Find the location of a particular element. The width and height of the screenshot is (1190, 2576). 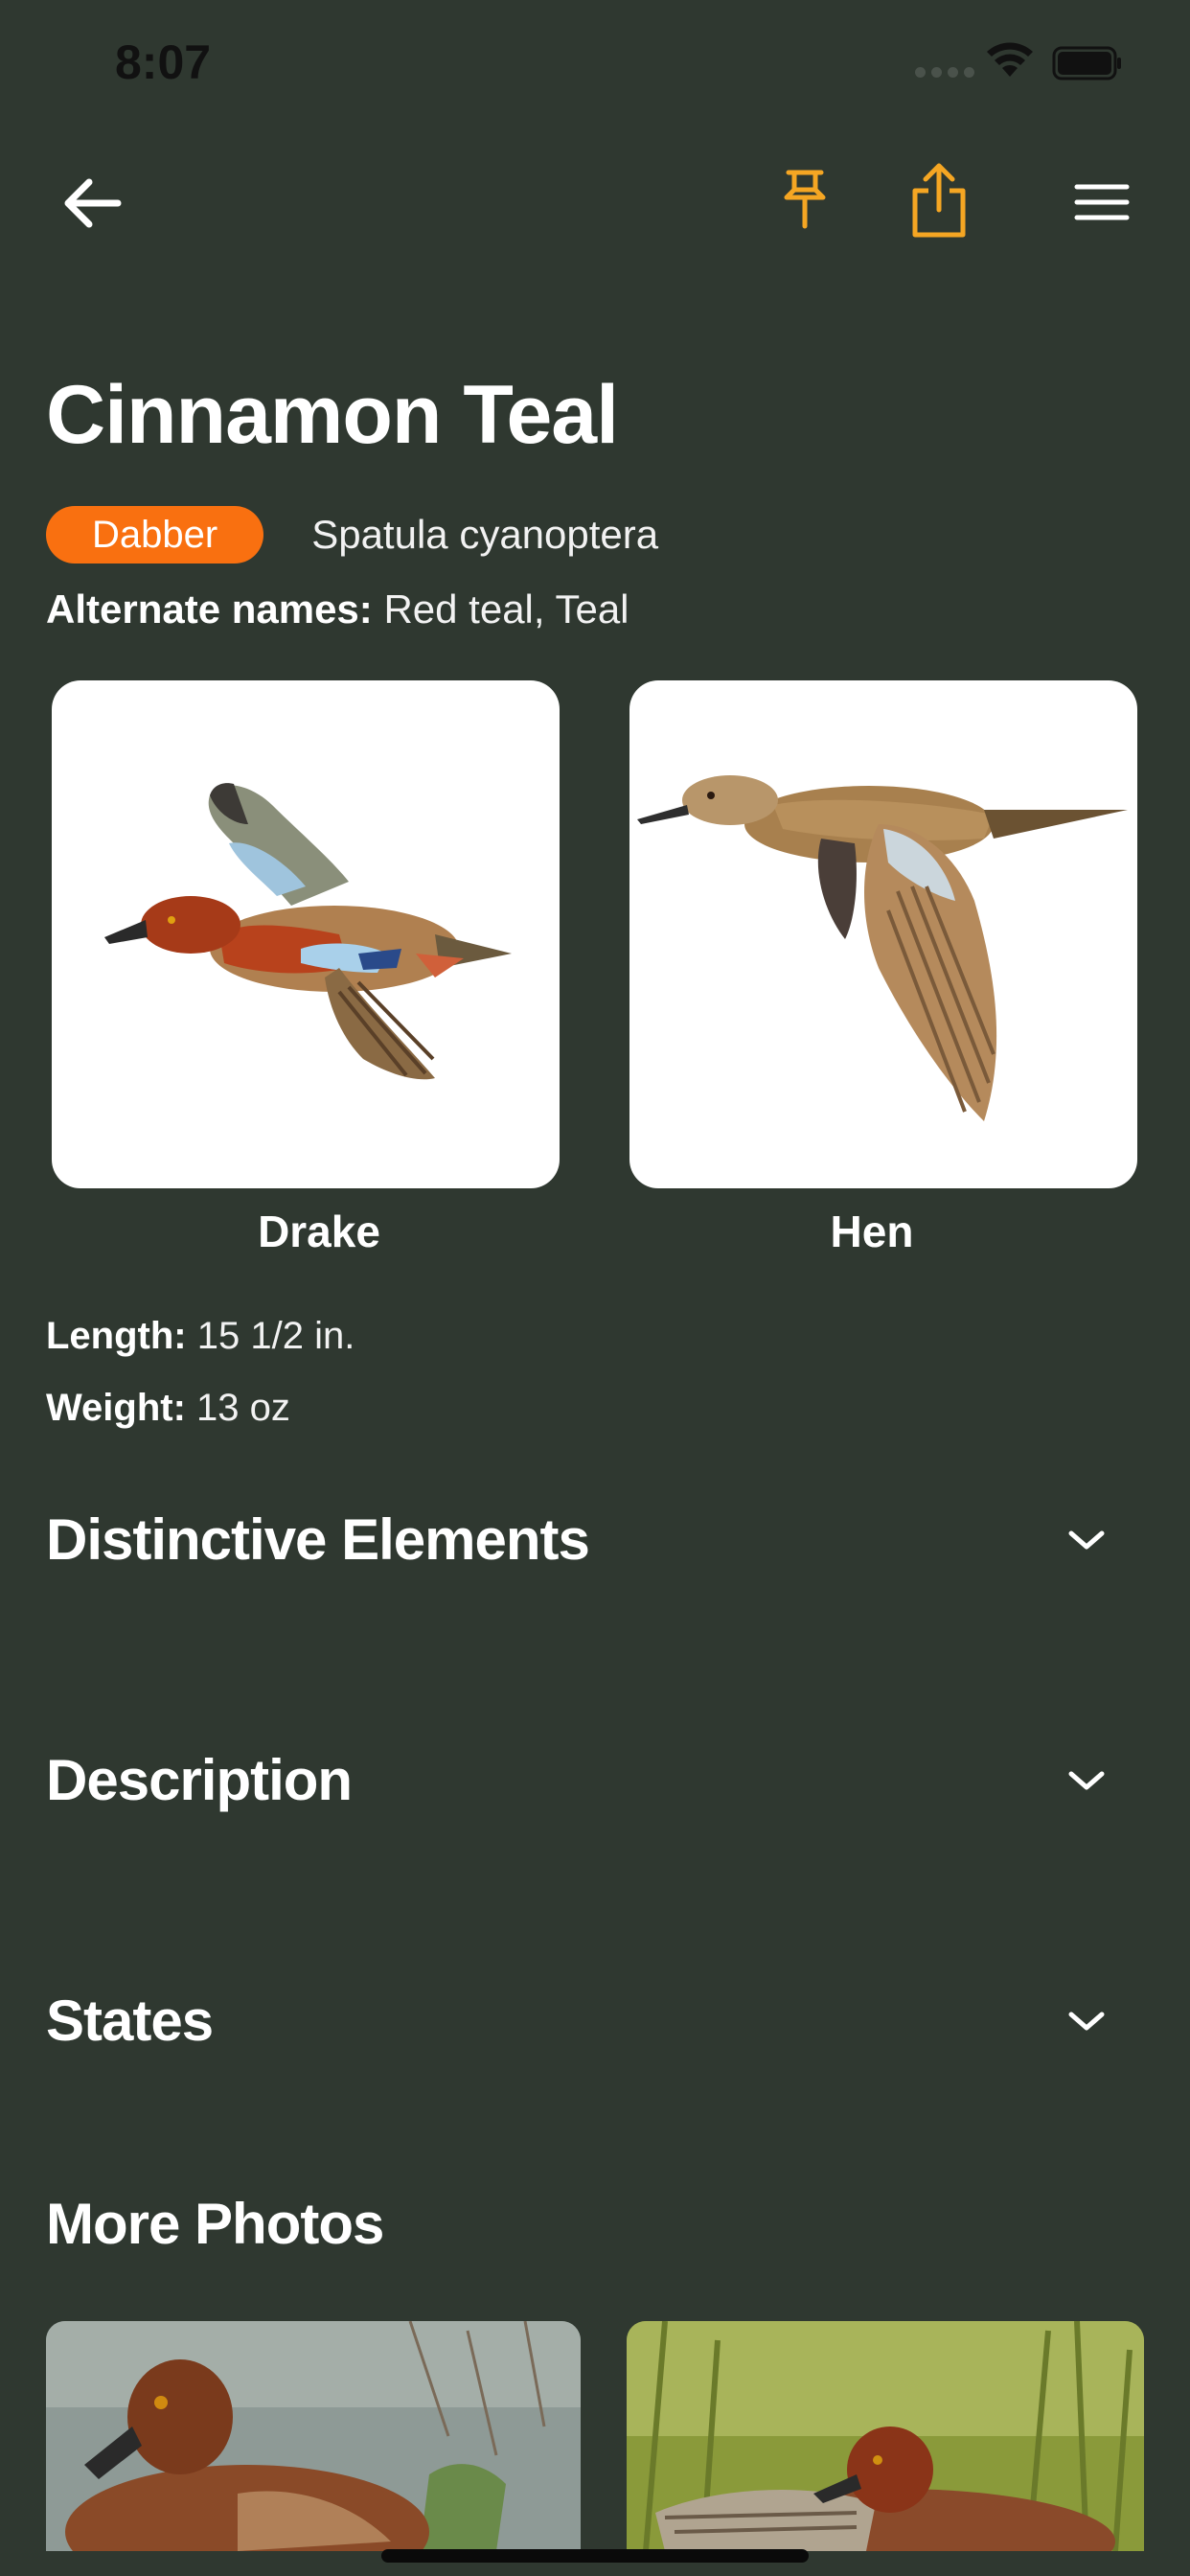

section-description: Description is located at coordinates (595, 1780).